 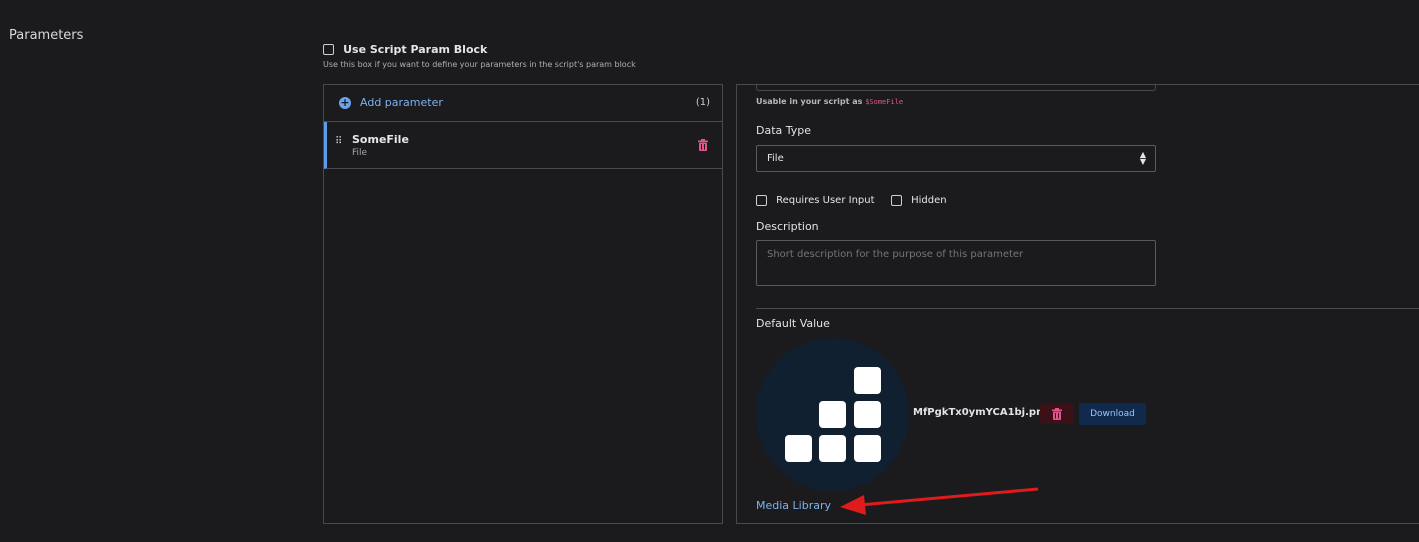 What do you see at coordinates (345, 102) in the screenshot?
I see `plus-circle-icon: +` at bounding box center [345, 102].